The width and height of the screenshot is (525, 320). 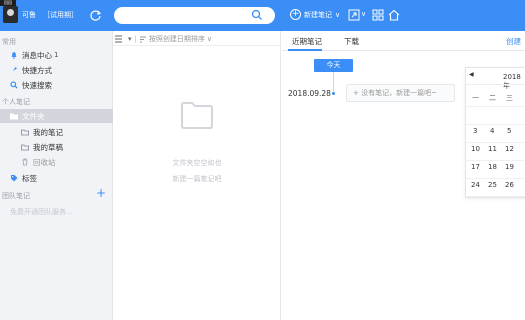 I want to click on weekday-label: 三, so click(x=509, y=98).